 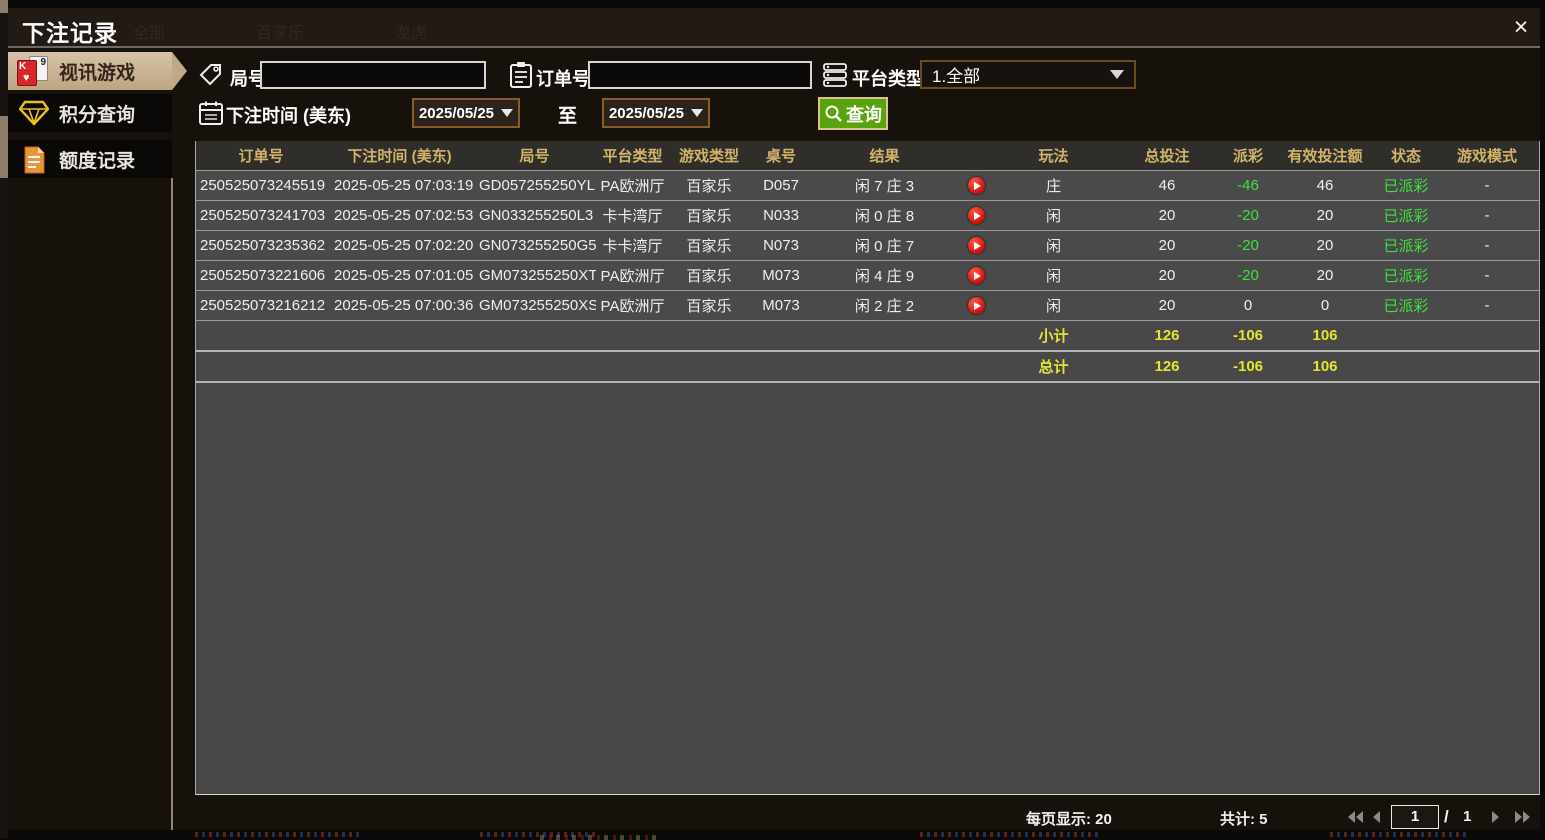 What do you see at coordinates (534, 185) in the screenshot?
I see `table-cell: GD057255250YL` at bounding box center [534, 185].